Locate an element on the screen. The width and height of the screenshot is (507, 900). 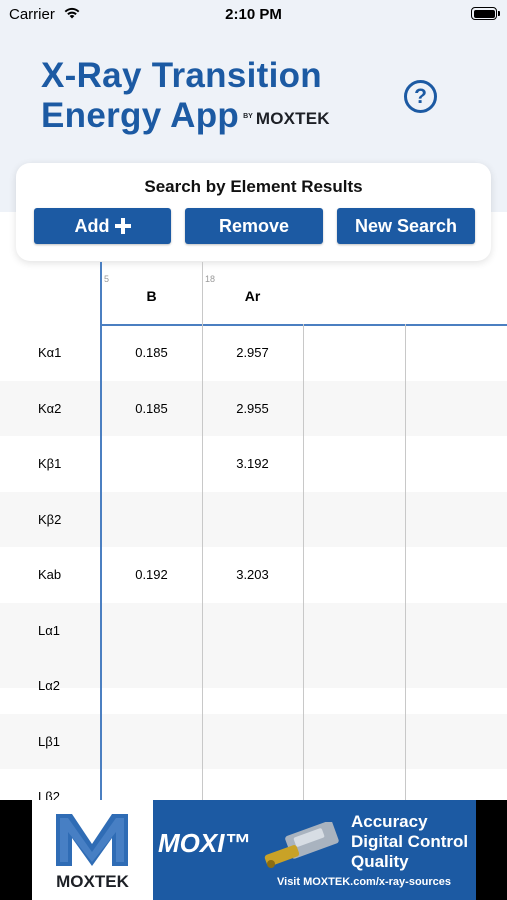
add-button: Add is located at coordinates (102, 226).